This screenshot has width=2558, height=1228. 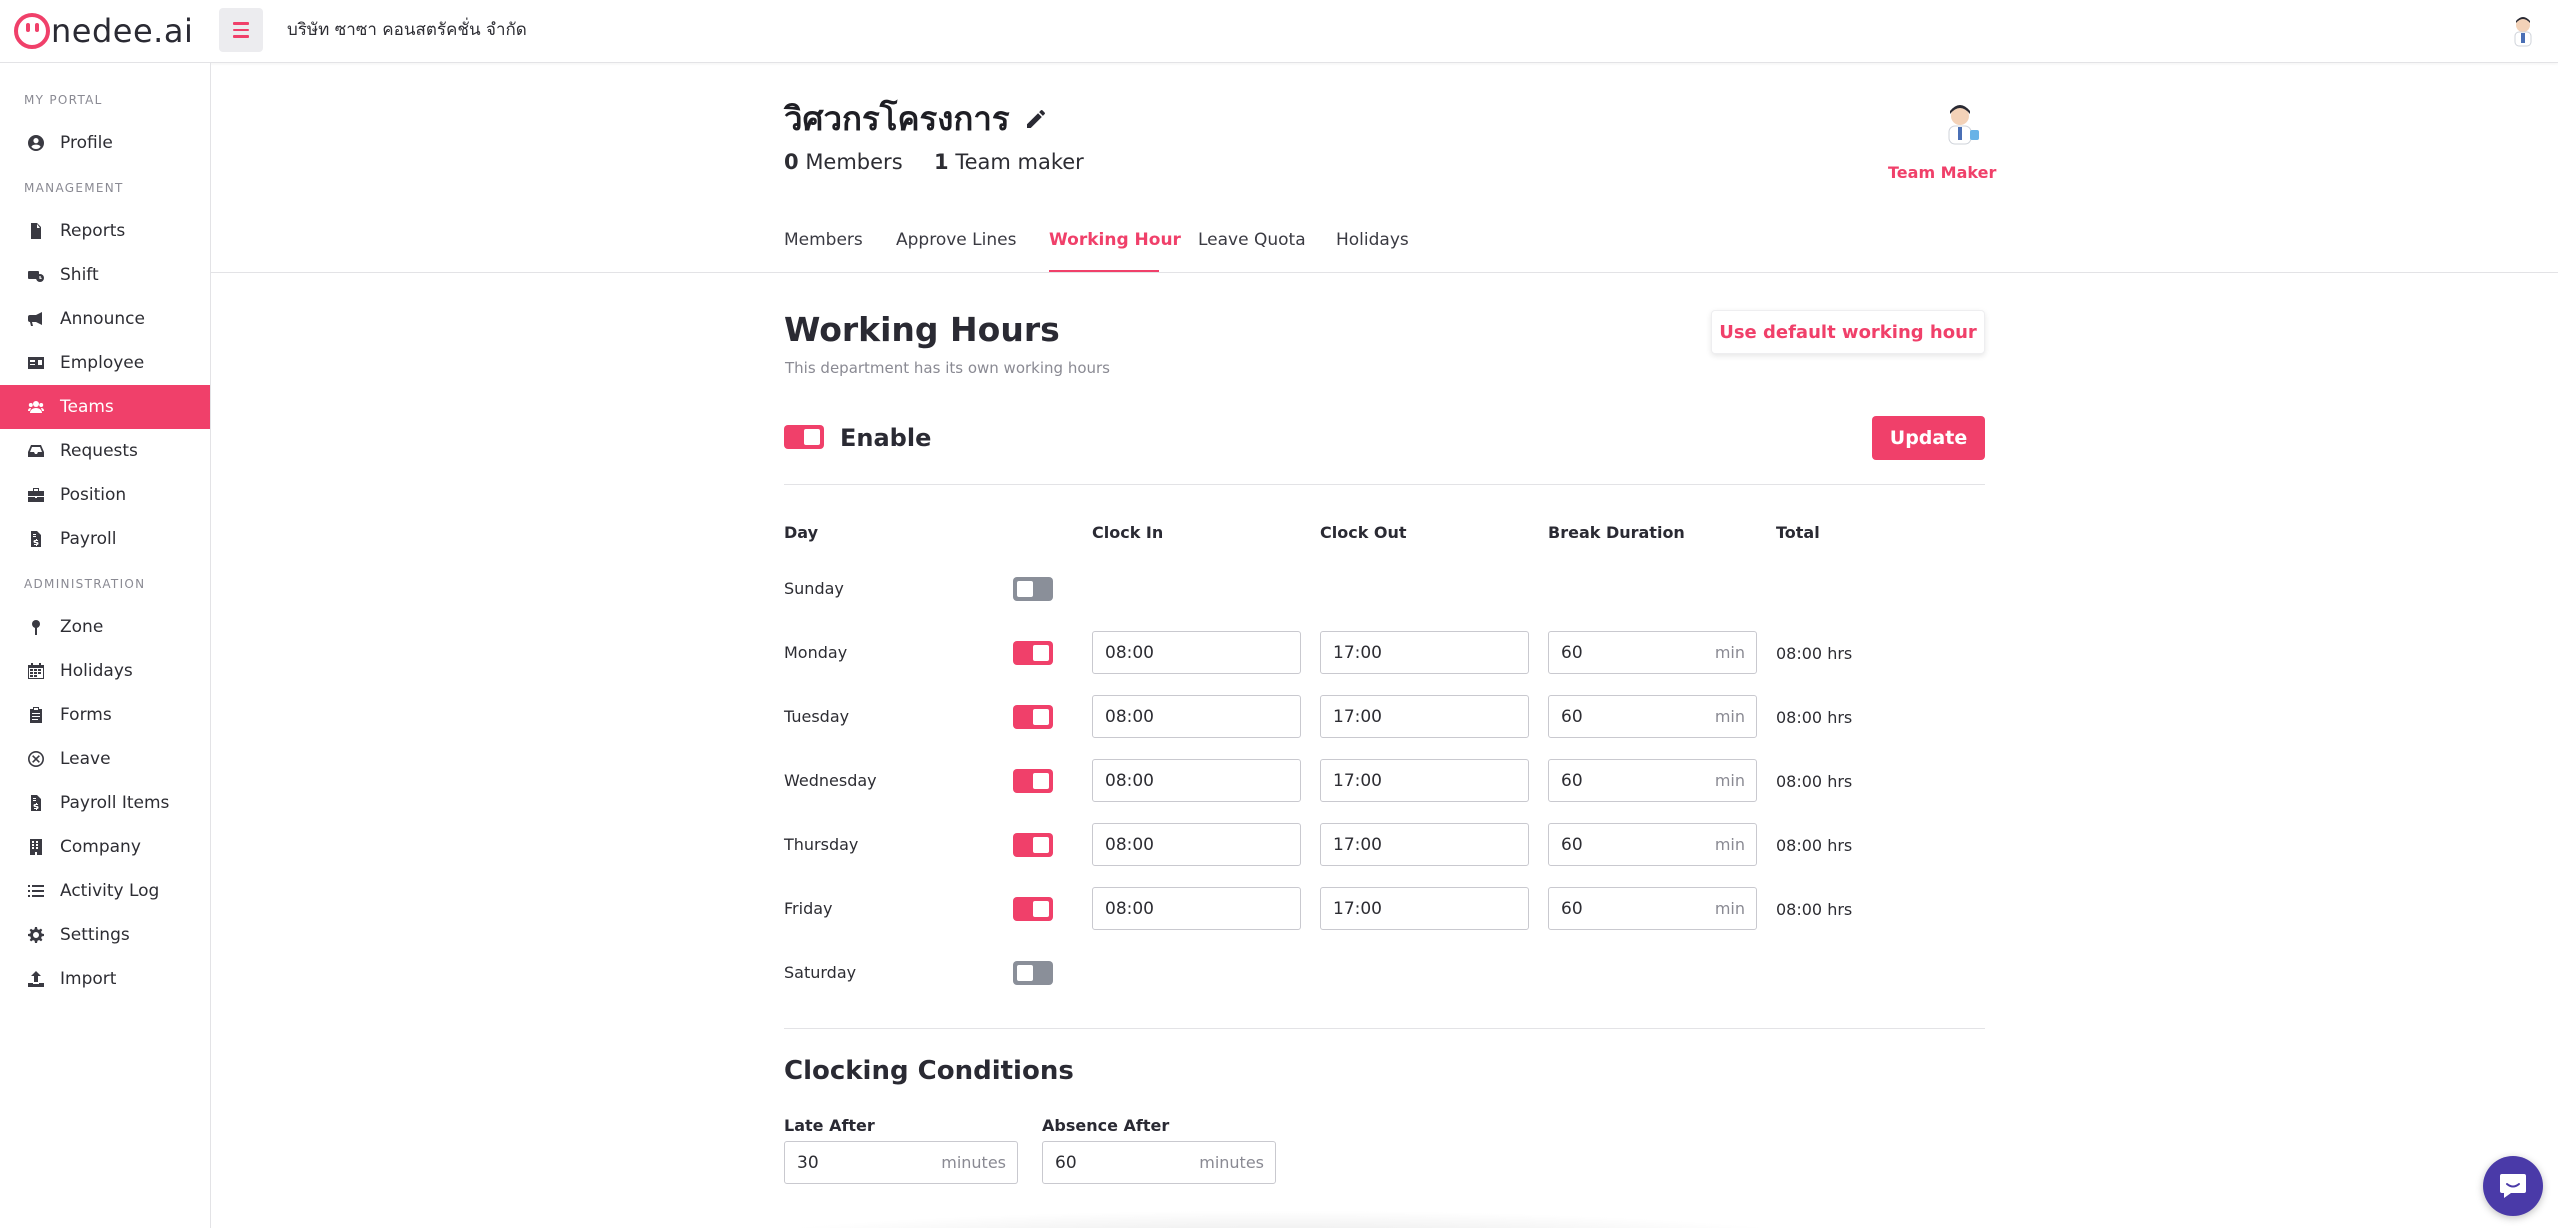 What do you see at coordinates (105, 451) in the screenshot?
I see `sidebar-item-requests: Requests` at bounding box center [105, 451].